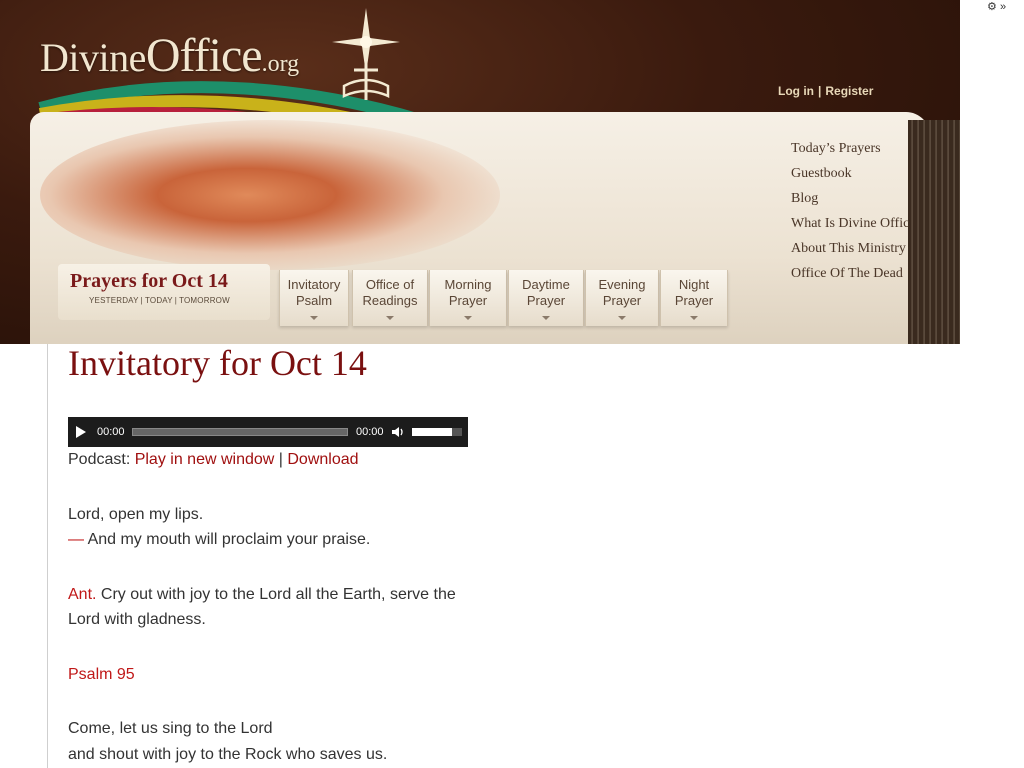  What do you see at coordinates (280, 64) in the screenshot?
I see `logo-word-org: .org` at bounding box center [280, 64].